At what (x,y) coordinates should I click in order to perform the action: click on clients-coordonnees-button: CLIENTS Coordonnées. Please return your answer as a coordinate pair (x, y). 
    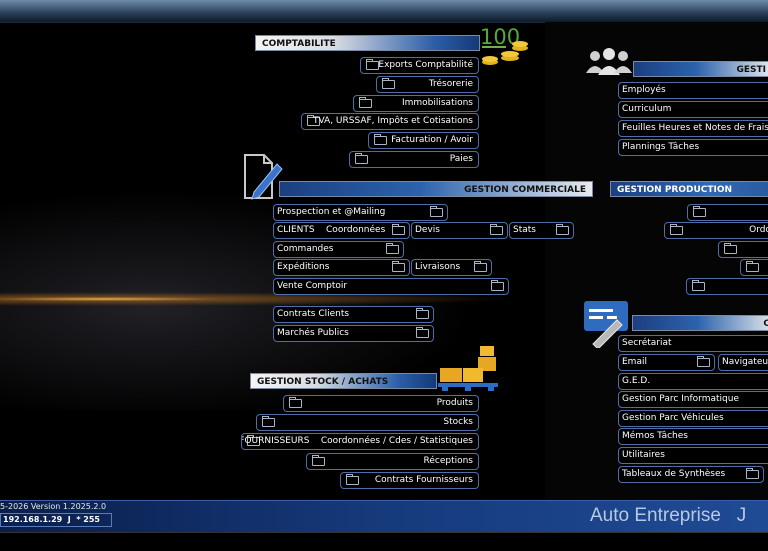
    Looking at the image, I should click on (341, 230).